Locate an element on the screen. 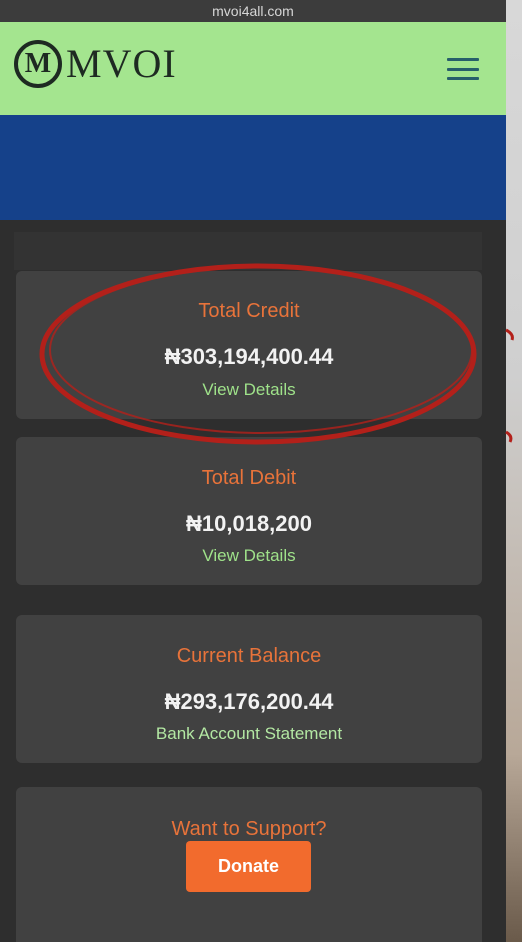  support-title: Want to Support? is located at coordinates (249, 829).